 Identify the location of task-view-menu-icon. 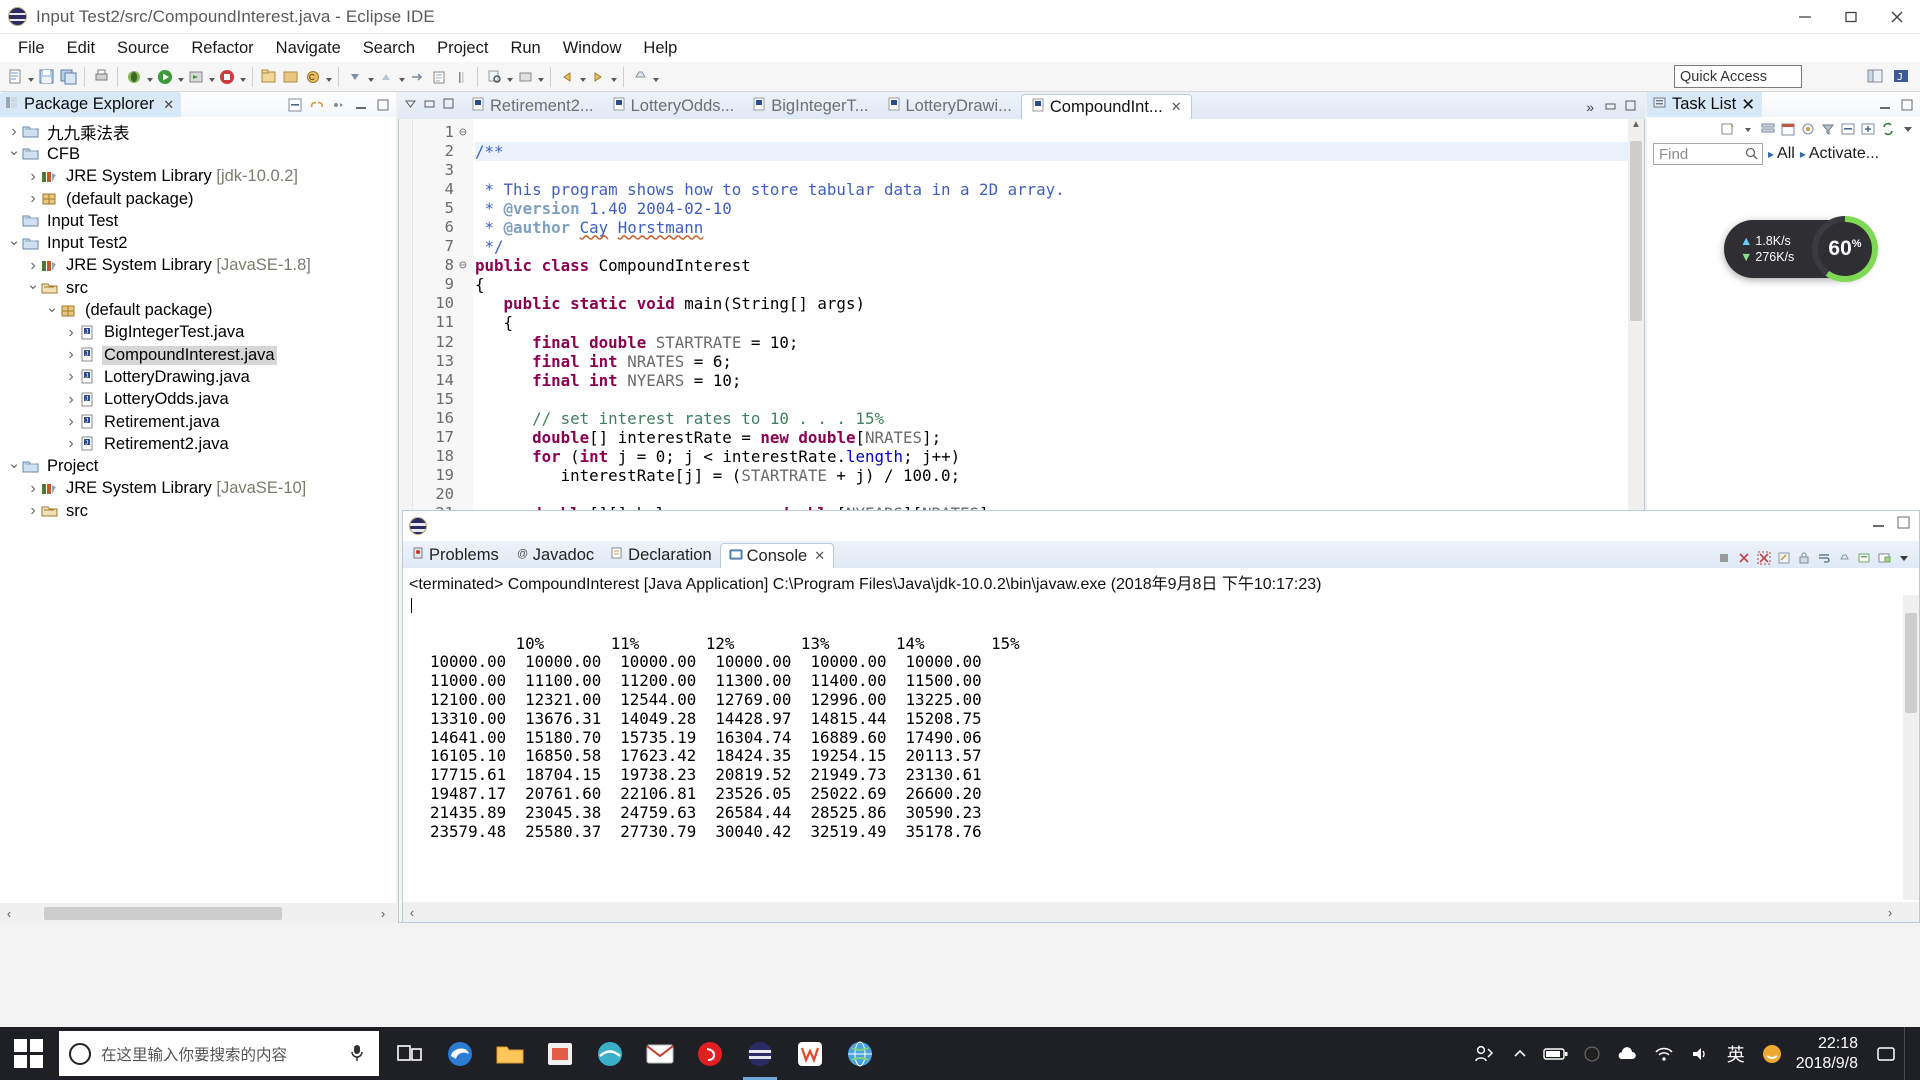
(1907, 129).